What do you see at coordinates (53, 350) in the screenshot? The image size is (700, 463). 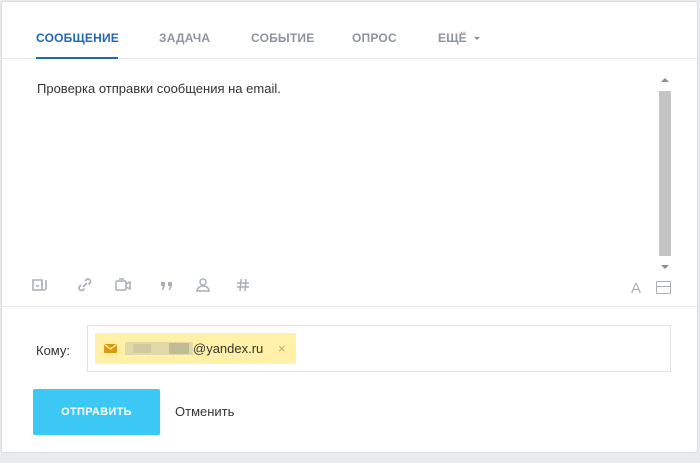 I see `recipients-label: Кому:` at bounding box center [53, 350].